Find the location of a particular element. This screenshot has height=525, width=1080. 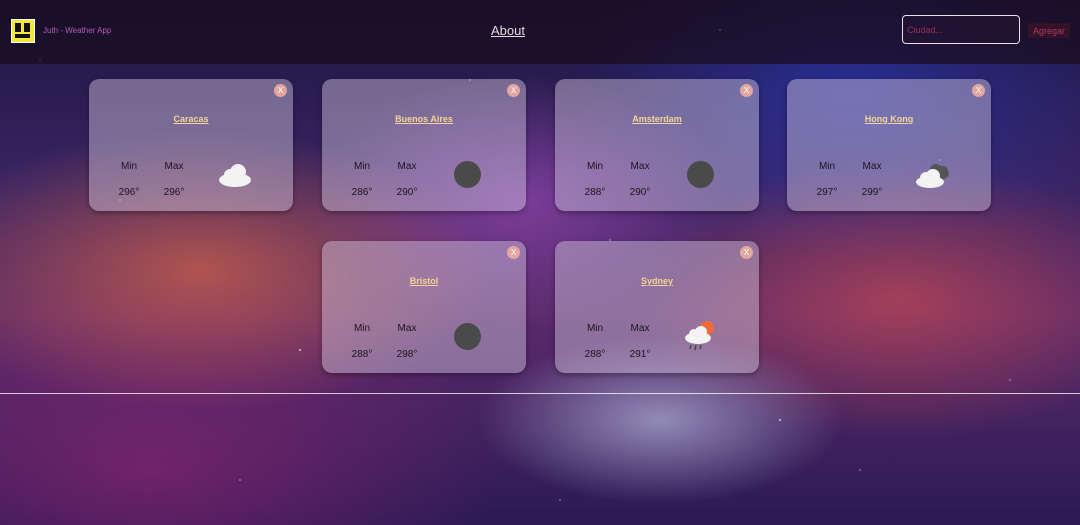

city-link: Buenos Aires is located at coordinates (424, 119).